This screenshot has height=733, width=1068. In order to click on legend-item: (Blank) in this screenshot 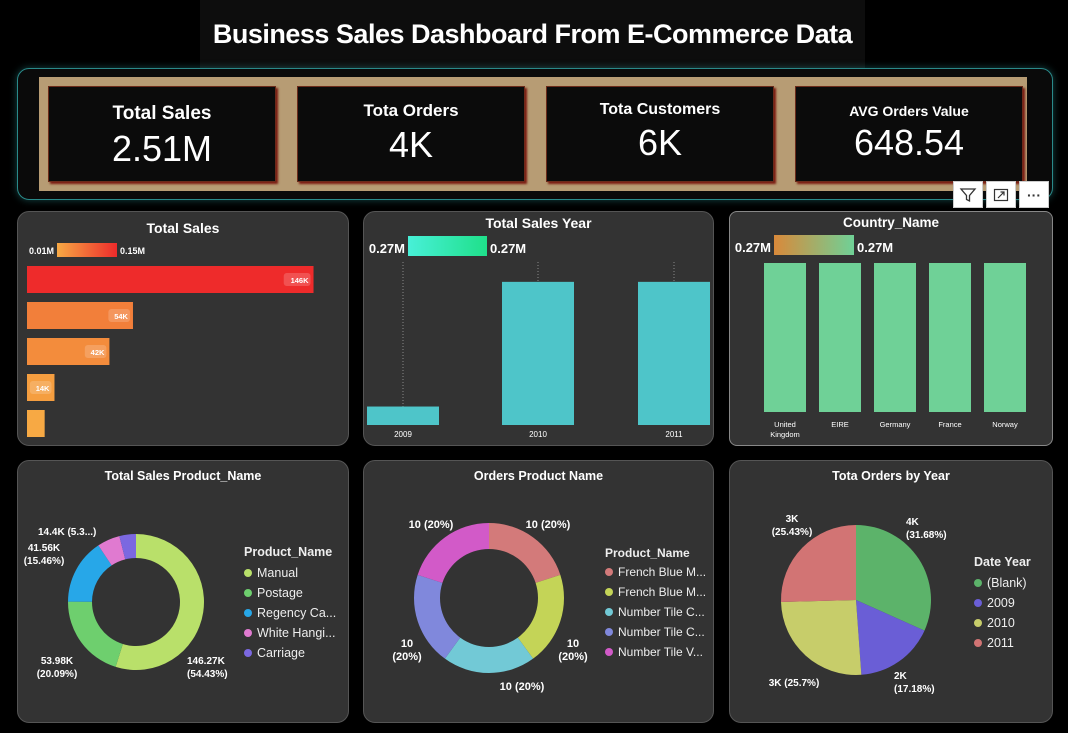, I will do `click(1002, 583)`.